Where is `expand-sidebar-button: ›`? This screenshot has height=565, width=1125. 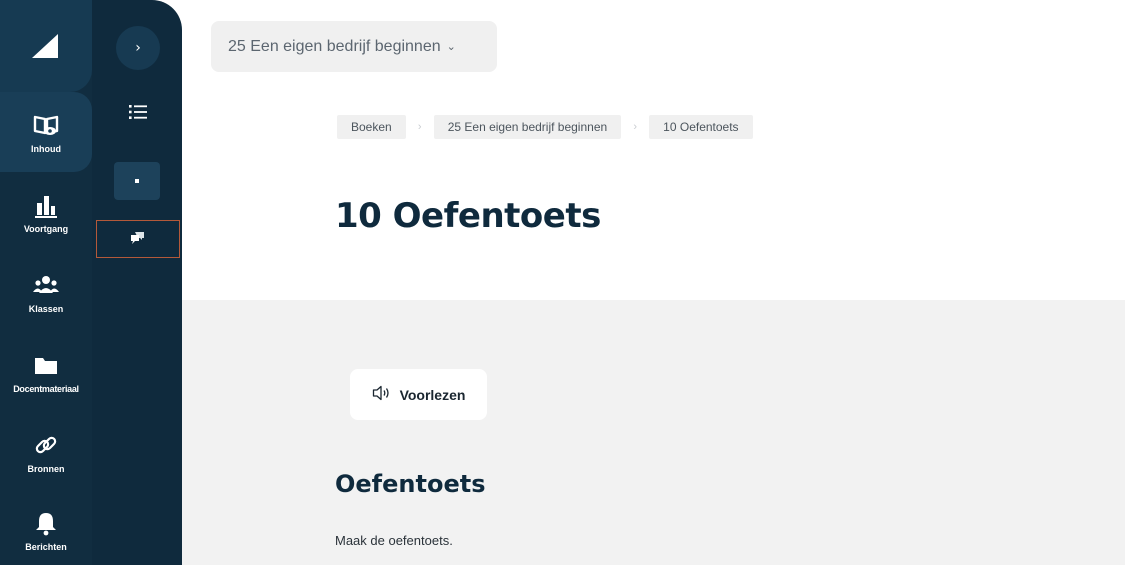
expand-sidebar-button: › is located at coordinates (138, 48).